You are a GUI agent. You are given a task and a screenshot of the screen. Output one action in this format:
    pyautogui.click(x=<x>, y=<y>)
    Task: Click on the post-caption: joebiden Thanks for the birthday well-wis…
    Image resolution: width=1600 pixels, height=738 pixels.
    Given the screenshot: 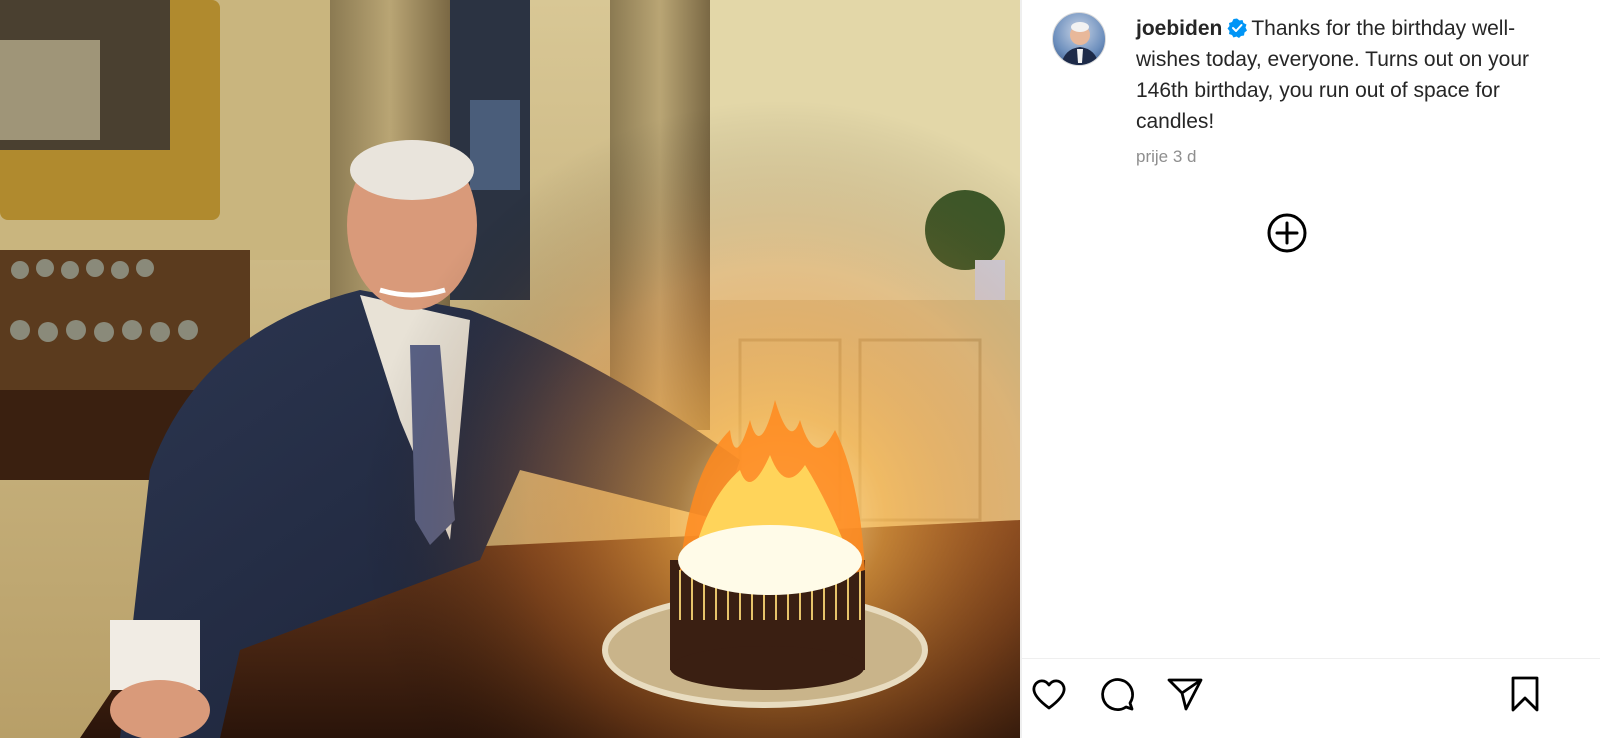 What is the action you would take?
    pyautogui.click(x=1336, y=75)
    